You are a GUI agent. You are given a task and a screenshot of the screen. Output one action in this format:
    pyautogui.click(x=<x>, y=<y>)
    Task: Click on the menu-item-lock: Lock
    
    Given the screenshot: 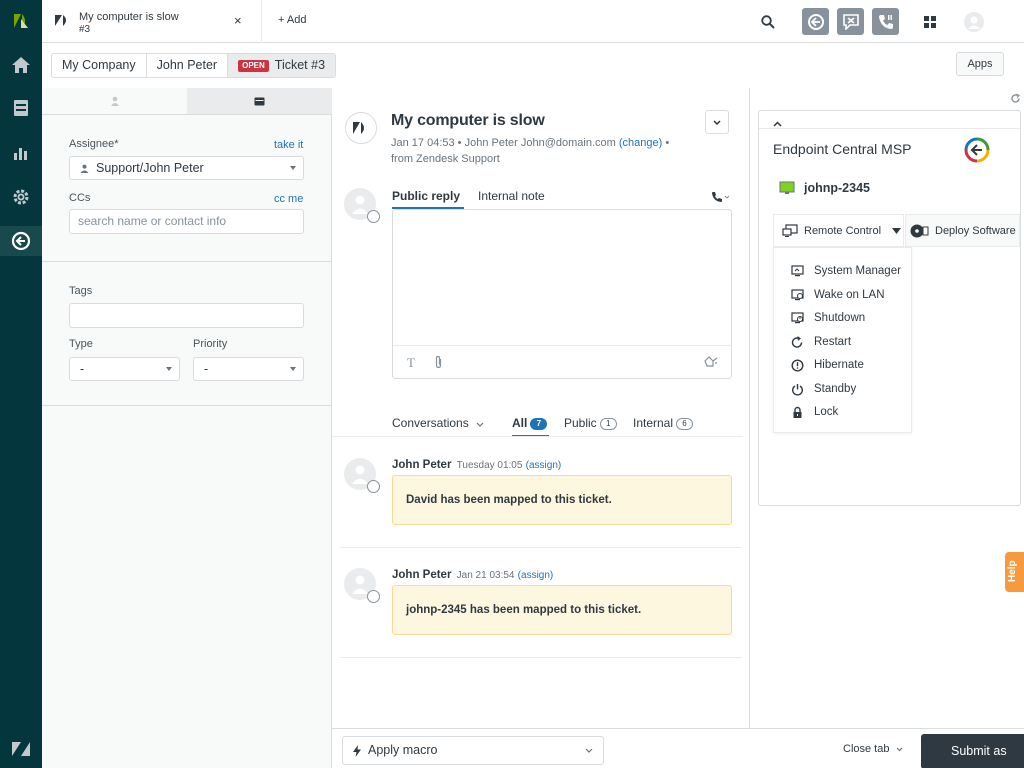 What is the action you would take?
    pyautogui.click(x=814, y=412)
    